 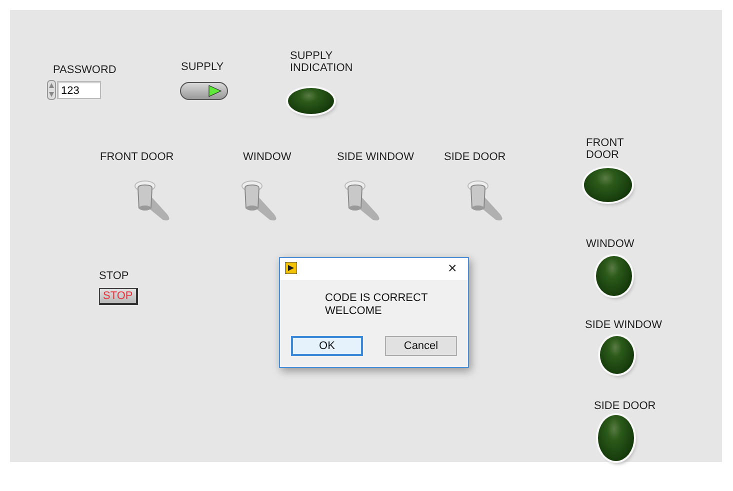 What do you see at coordinates (84, 70) in the screenshot?
I see `field-label: PASSWORD` at bounding box center [84, 70].